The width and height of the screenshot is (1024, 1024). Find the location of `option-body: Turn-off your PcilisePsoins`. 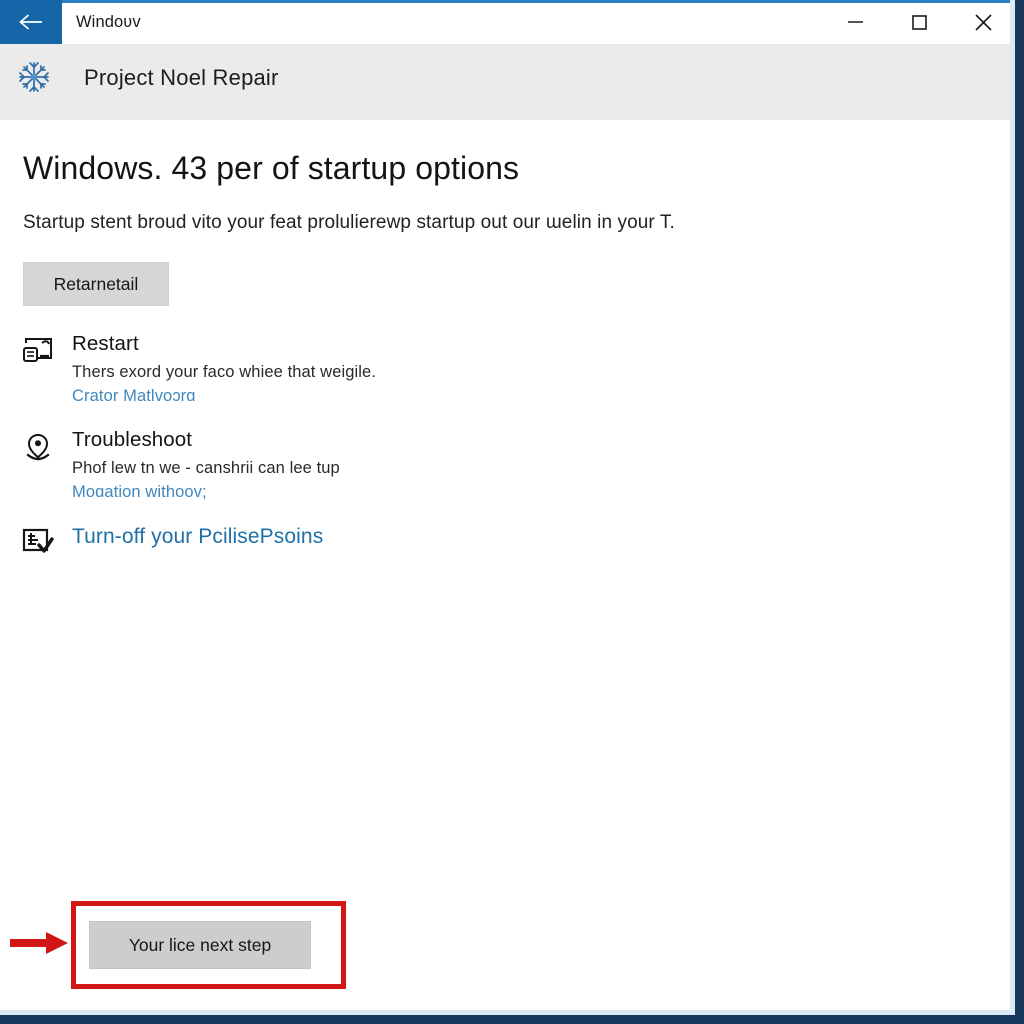

option-body: Turn-off your PcilisePsoins is located at coordinates (191, 536).